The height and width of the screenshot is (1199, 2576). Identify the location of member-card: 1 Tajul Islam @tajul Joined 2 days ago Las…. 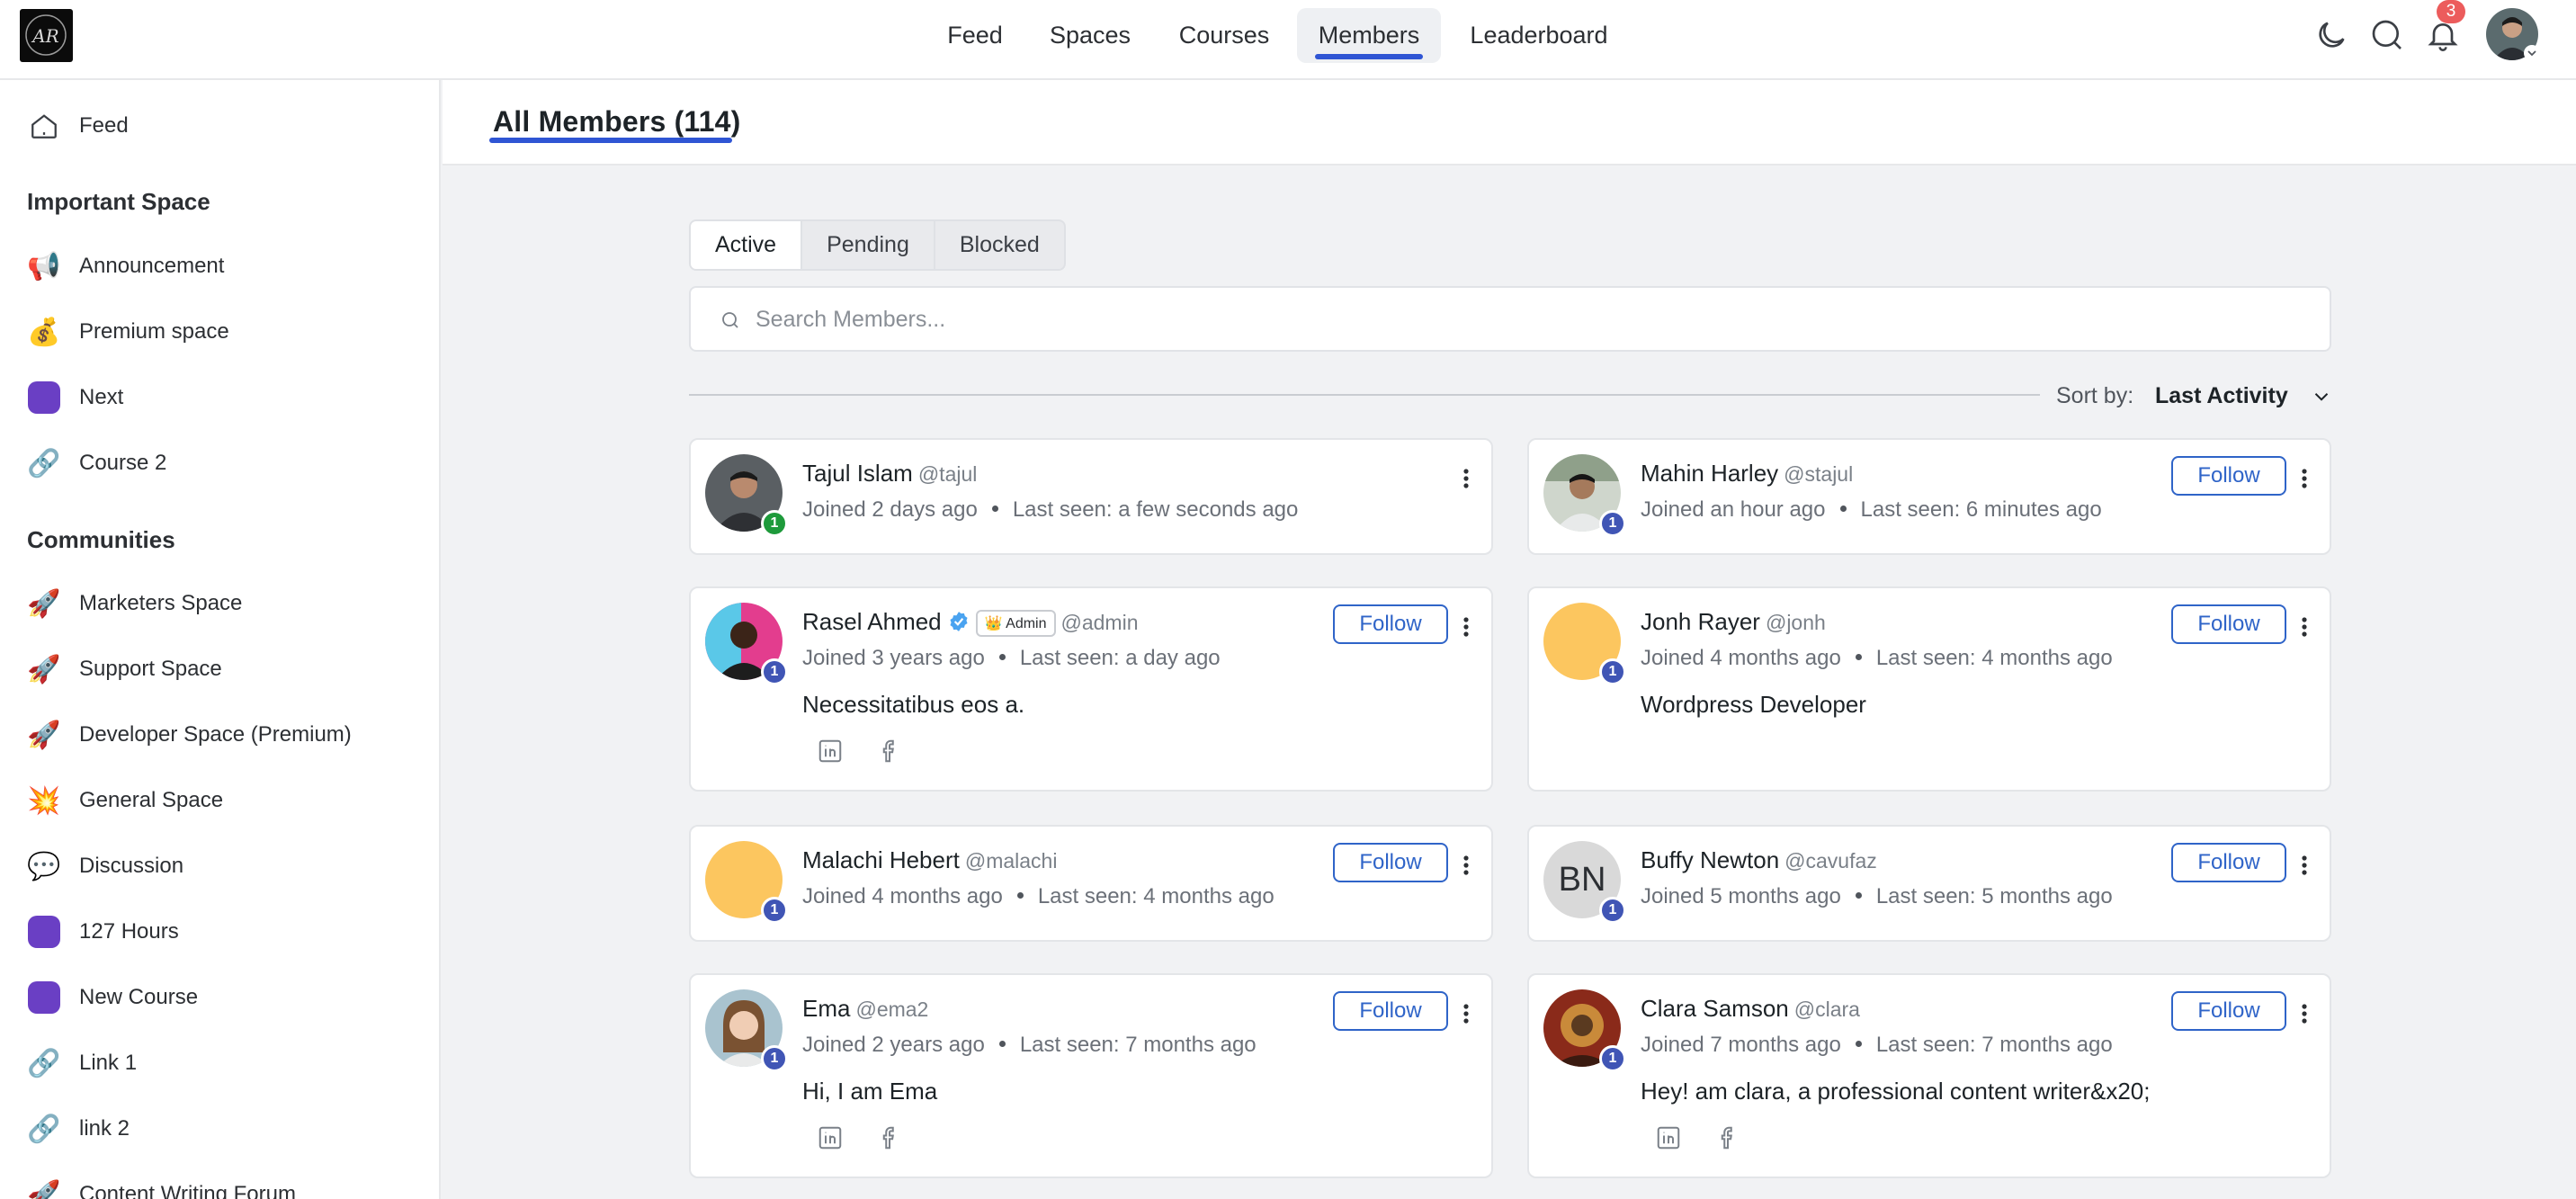
(1091, 496).